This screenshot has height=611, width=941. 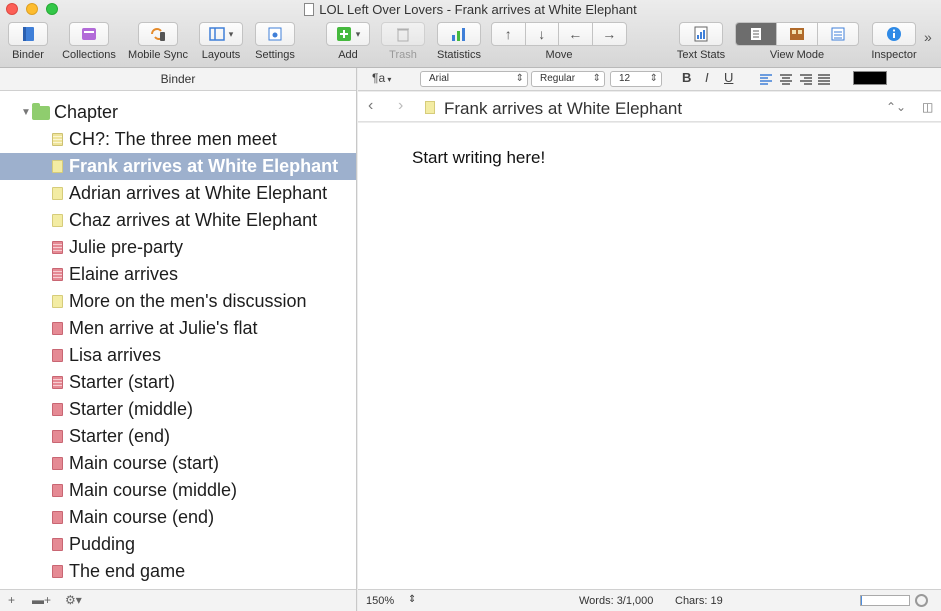 I want to click on text-color-swatch, so click(x=870, y=78).